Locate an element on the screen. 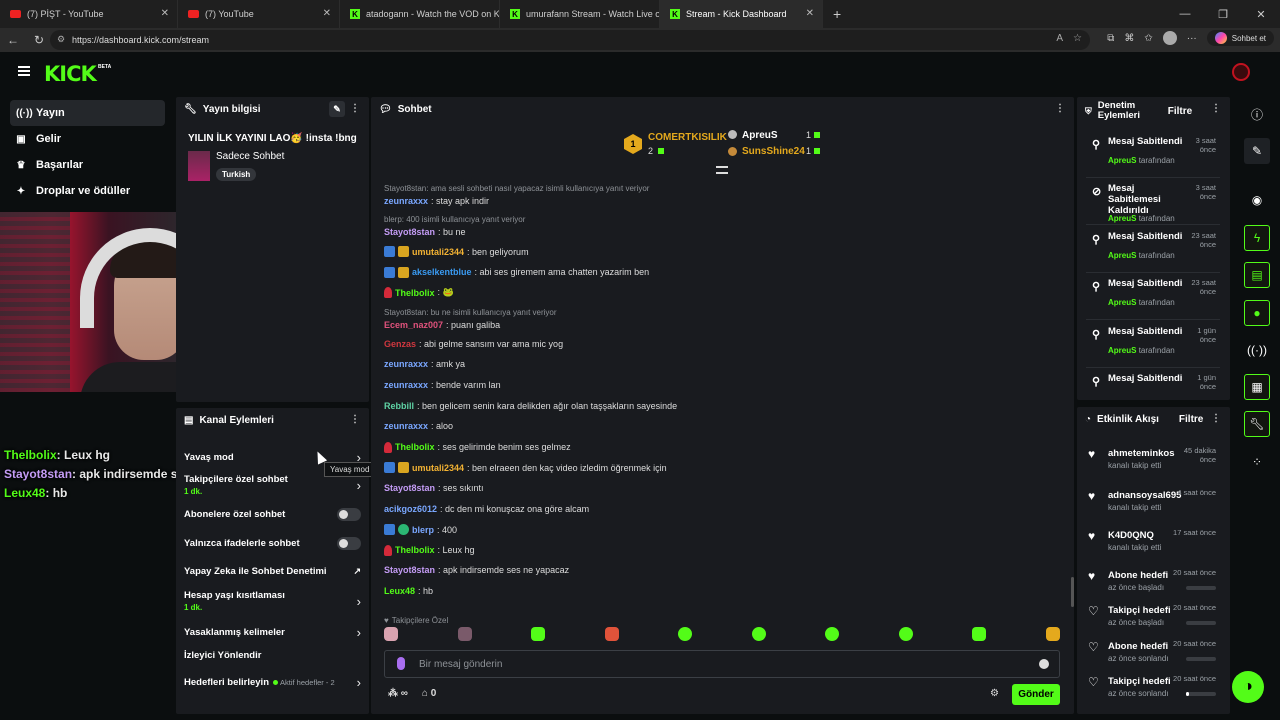 Image resolution: width=1280 pixels, height=720 pixels. menu-icon is located at coordinates (24, 71).